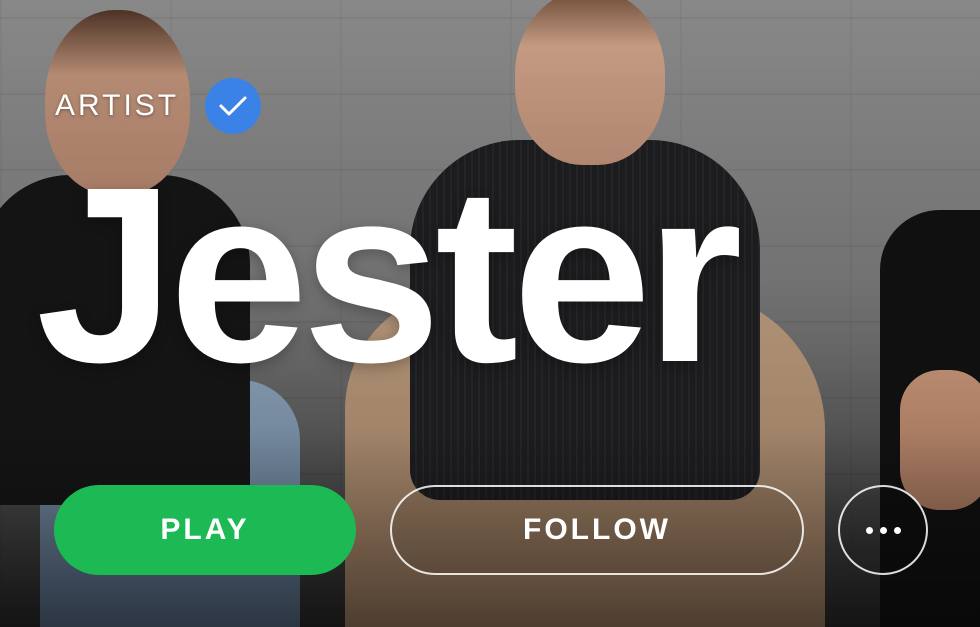  Describe the element at coordinates (117, 105) in the screenshot. I see `artist-type-label: ARTIST` at that location.